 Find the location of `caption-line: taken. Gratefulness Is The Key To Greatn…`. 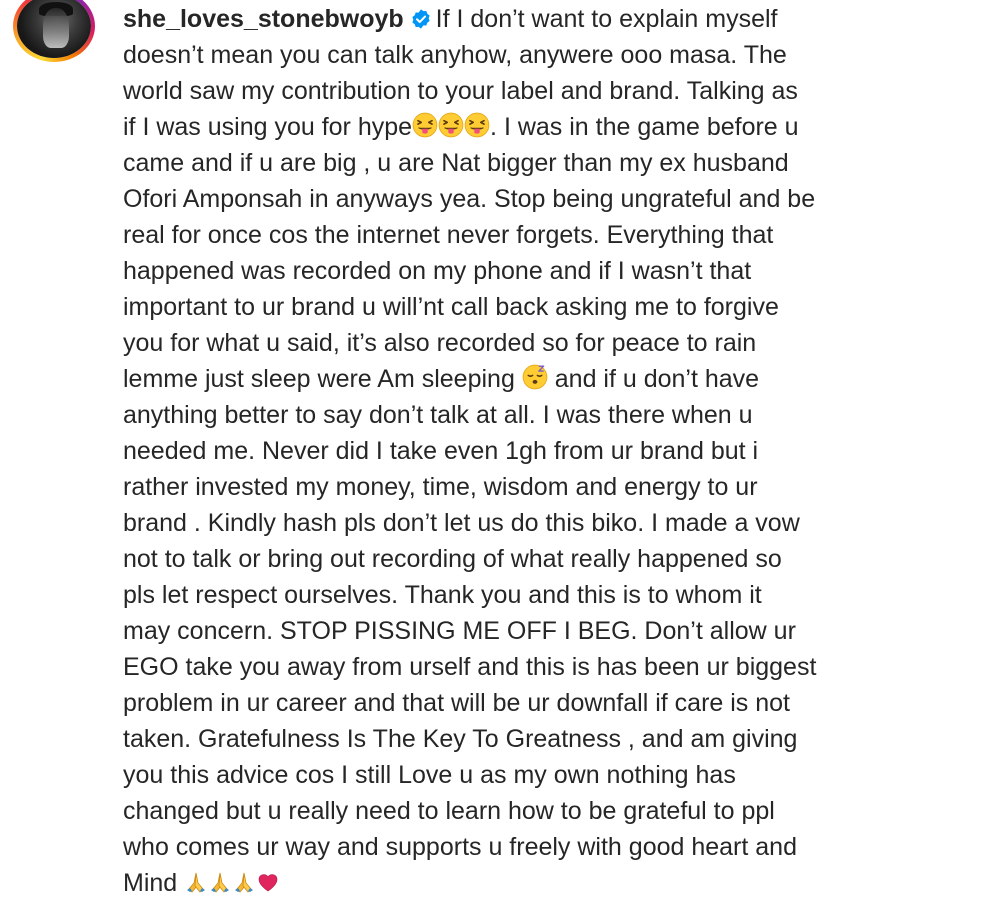

caption-line: taken. Gratefulness Is The Key To Greatn… is located at coordinates (460, 739).